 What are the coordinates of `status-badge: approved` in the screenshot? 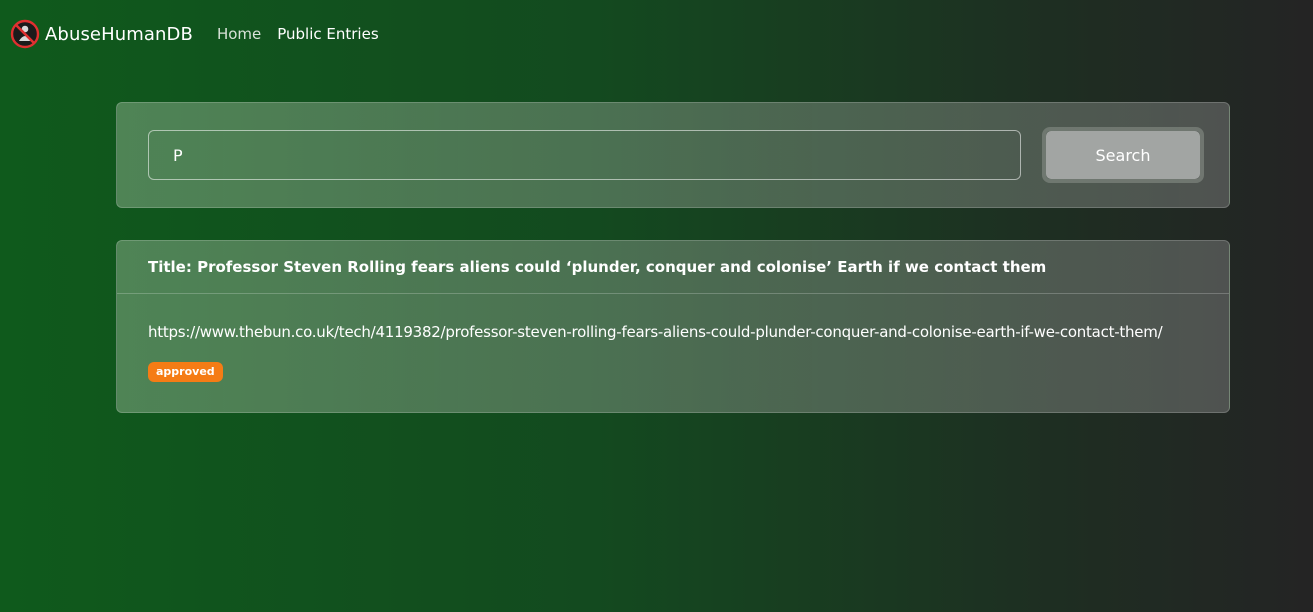 It's located at (185, 372).